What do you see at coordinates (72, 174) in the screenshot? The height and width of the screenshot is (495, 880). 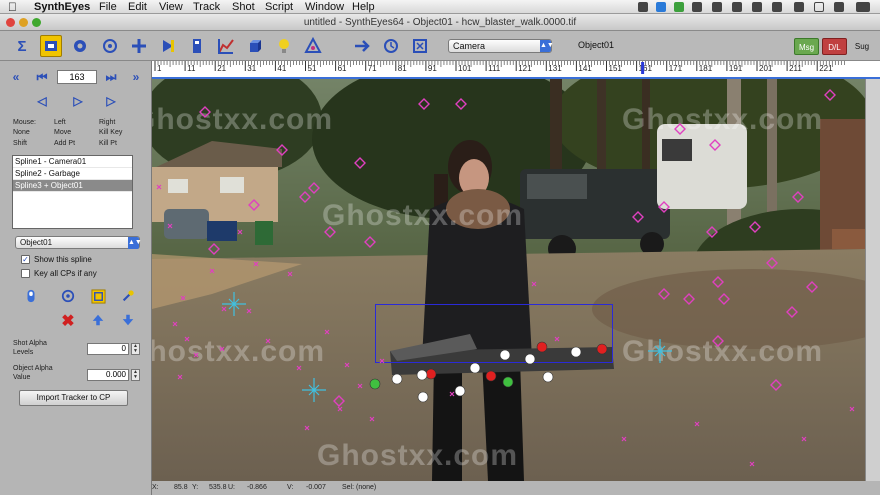 I see `spline-list-item: Spline2 - Garbage` at bounding box center [72, 174].